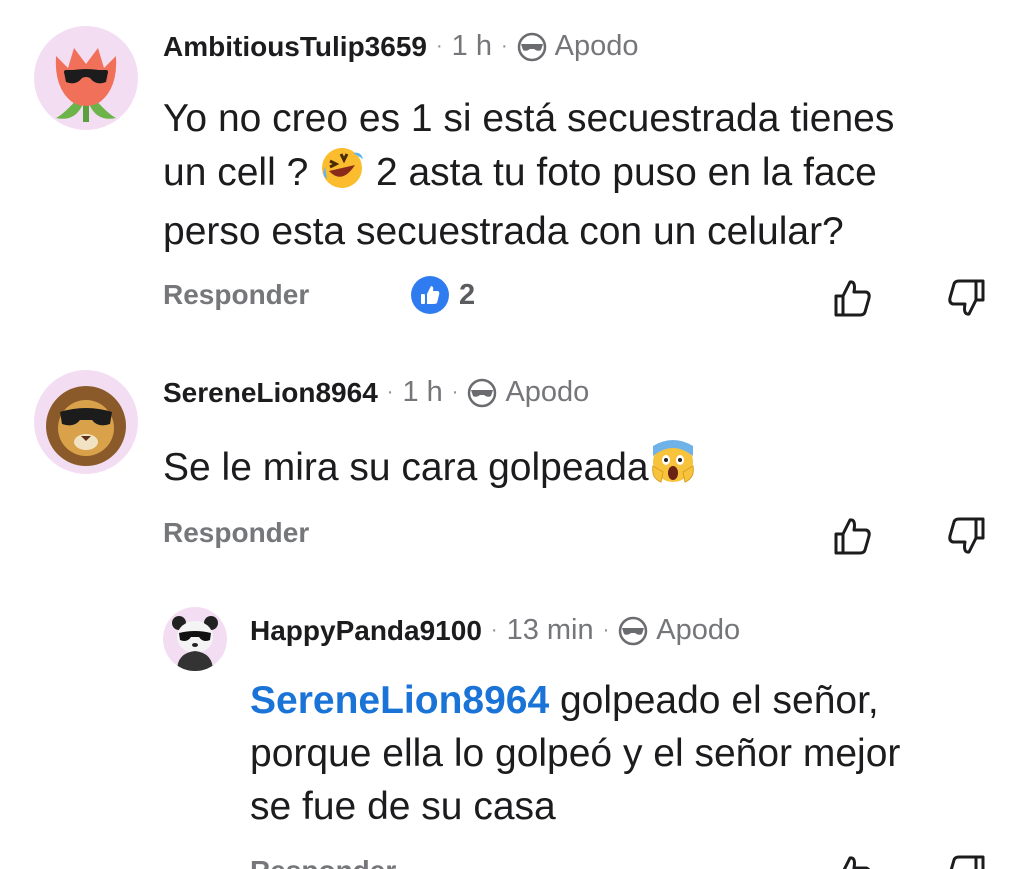 Image resolution: width=1024 pixels, height=869 pixels. I want to click on comment-line: se fue de su casa, so click(403, 806).